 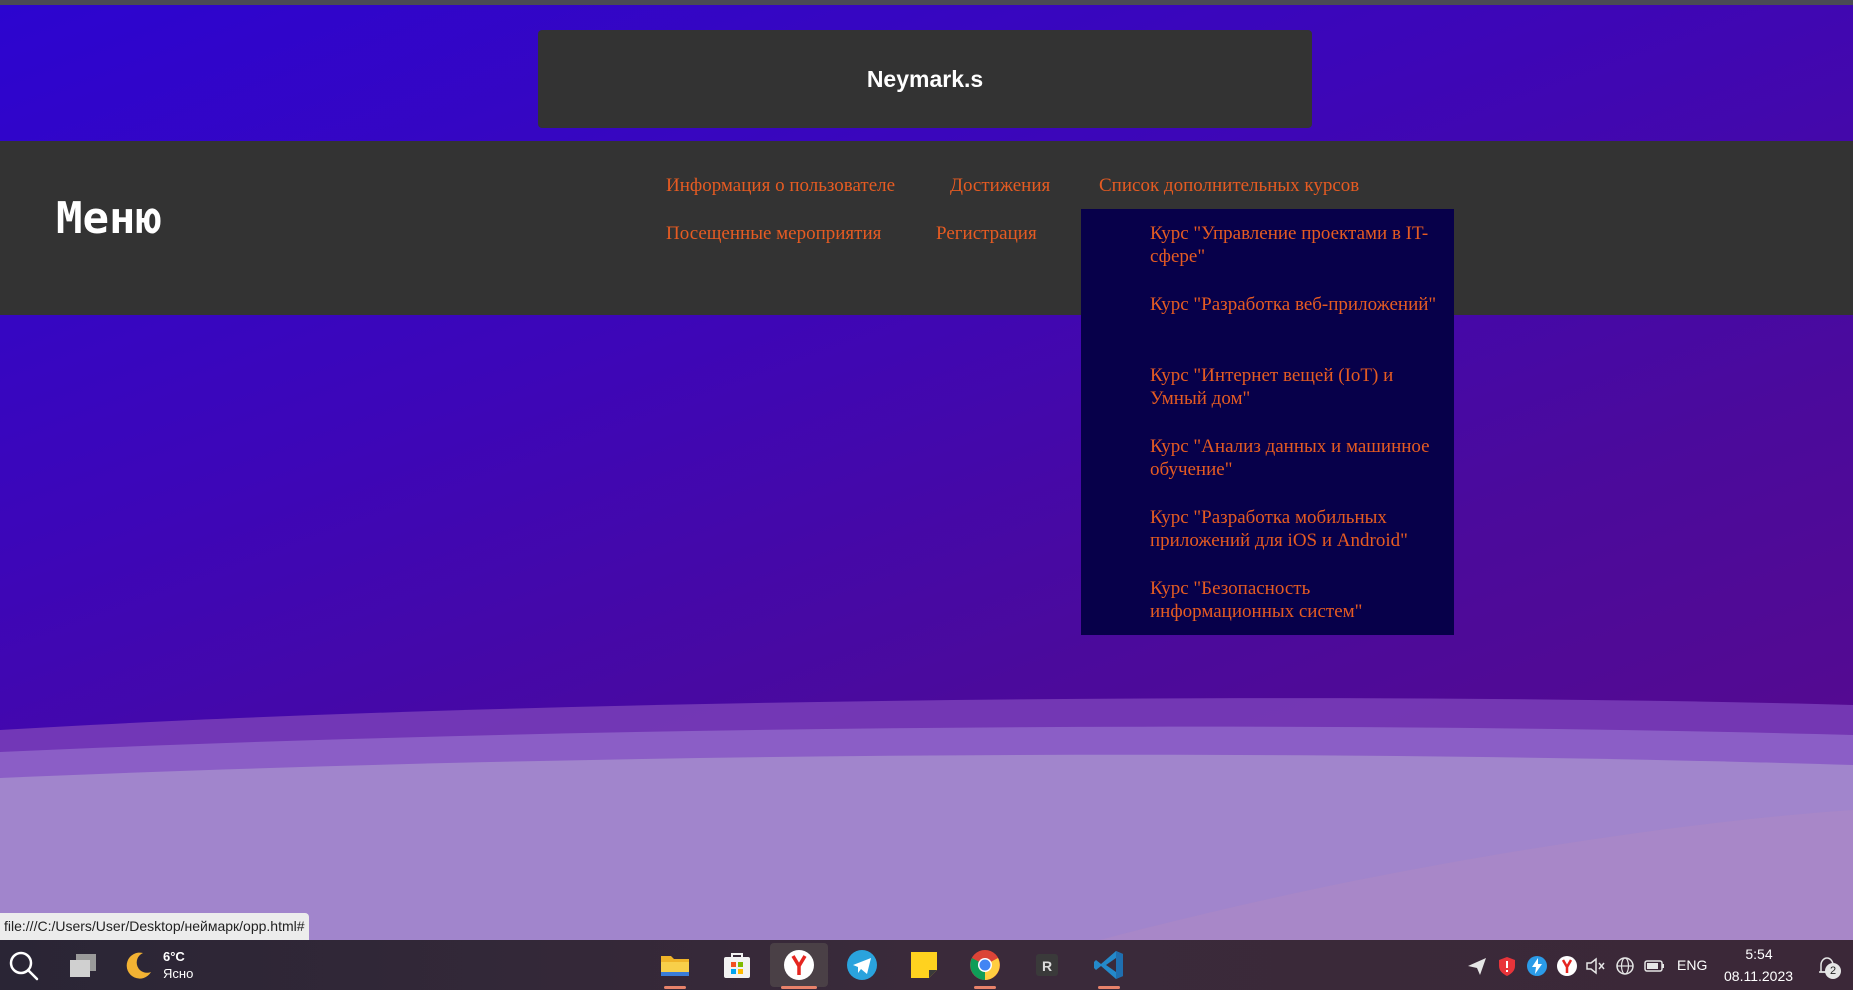 What do you see at coordinates (799, 965) in the screenshot?
I see `yandex-browser-icon` at bounding box center [799, 965].